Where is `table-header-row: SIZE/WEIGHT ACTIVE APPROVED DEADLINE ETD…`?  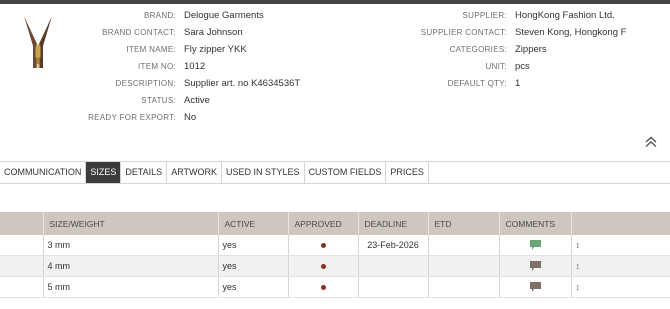
table-header-row: SIZE/WEIGHT ACTIVE APPROVED DEADLINE ETD… is located at coordinates (335, 223).